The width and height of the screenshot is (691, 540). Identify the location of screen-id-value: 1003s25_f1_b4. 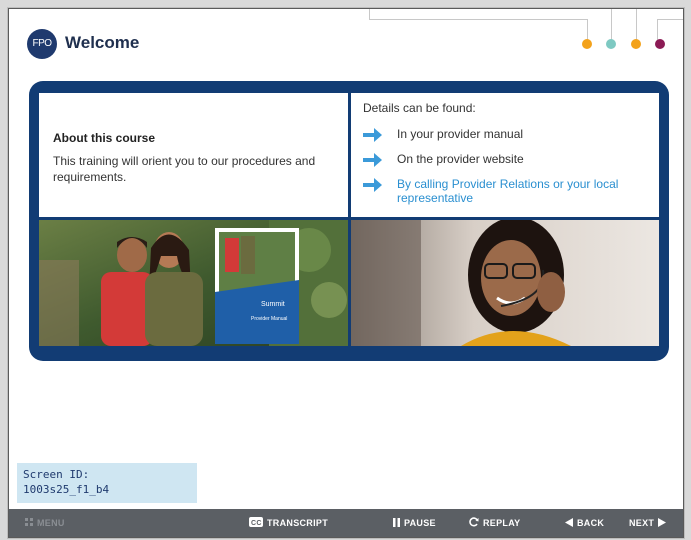
(66, 489).